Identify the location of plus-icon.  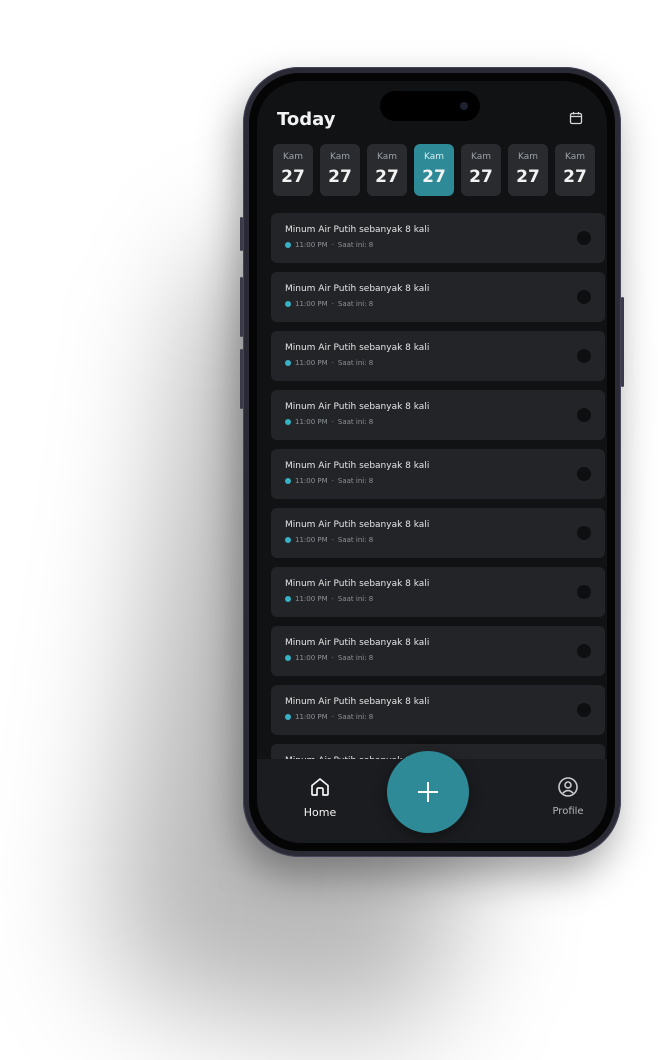
(428, 792).